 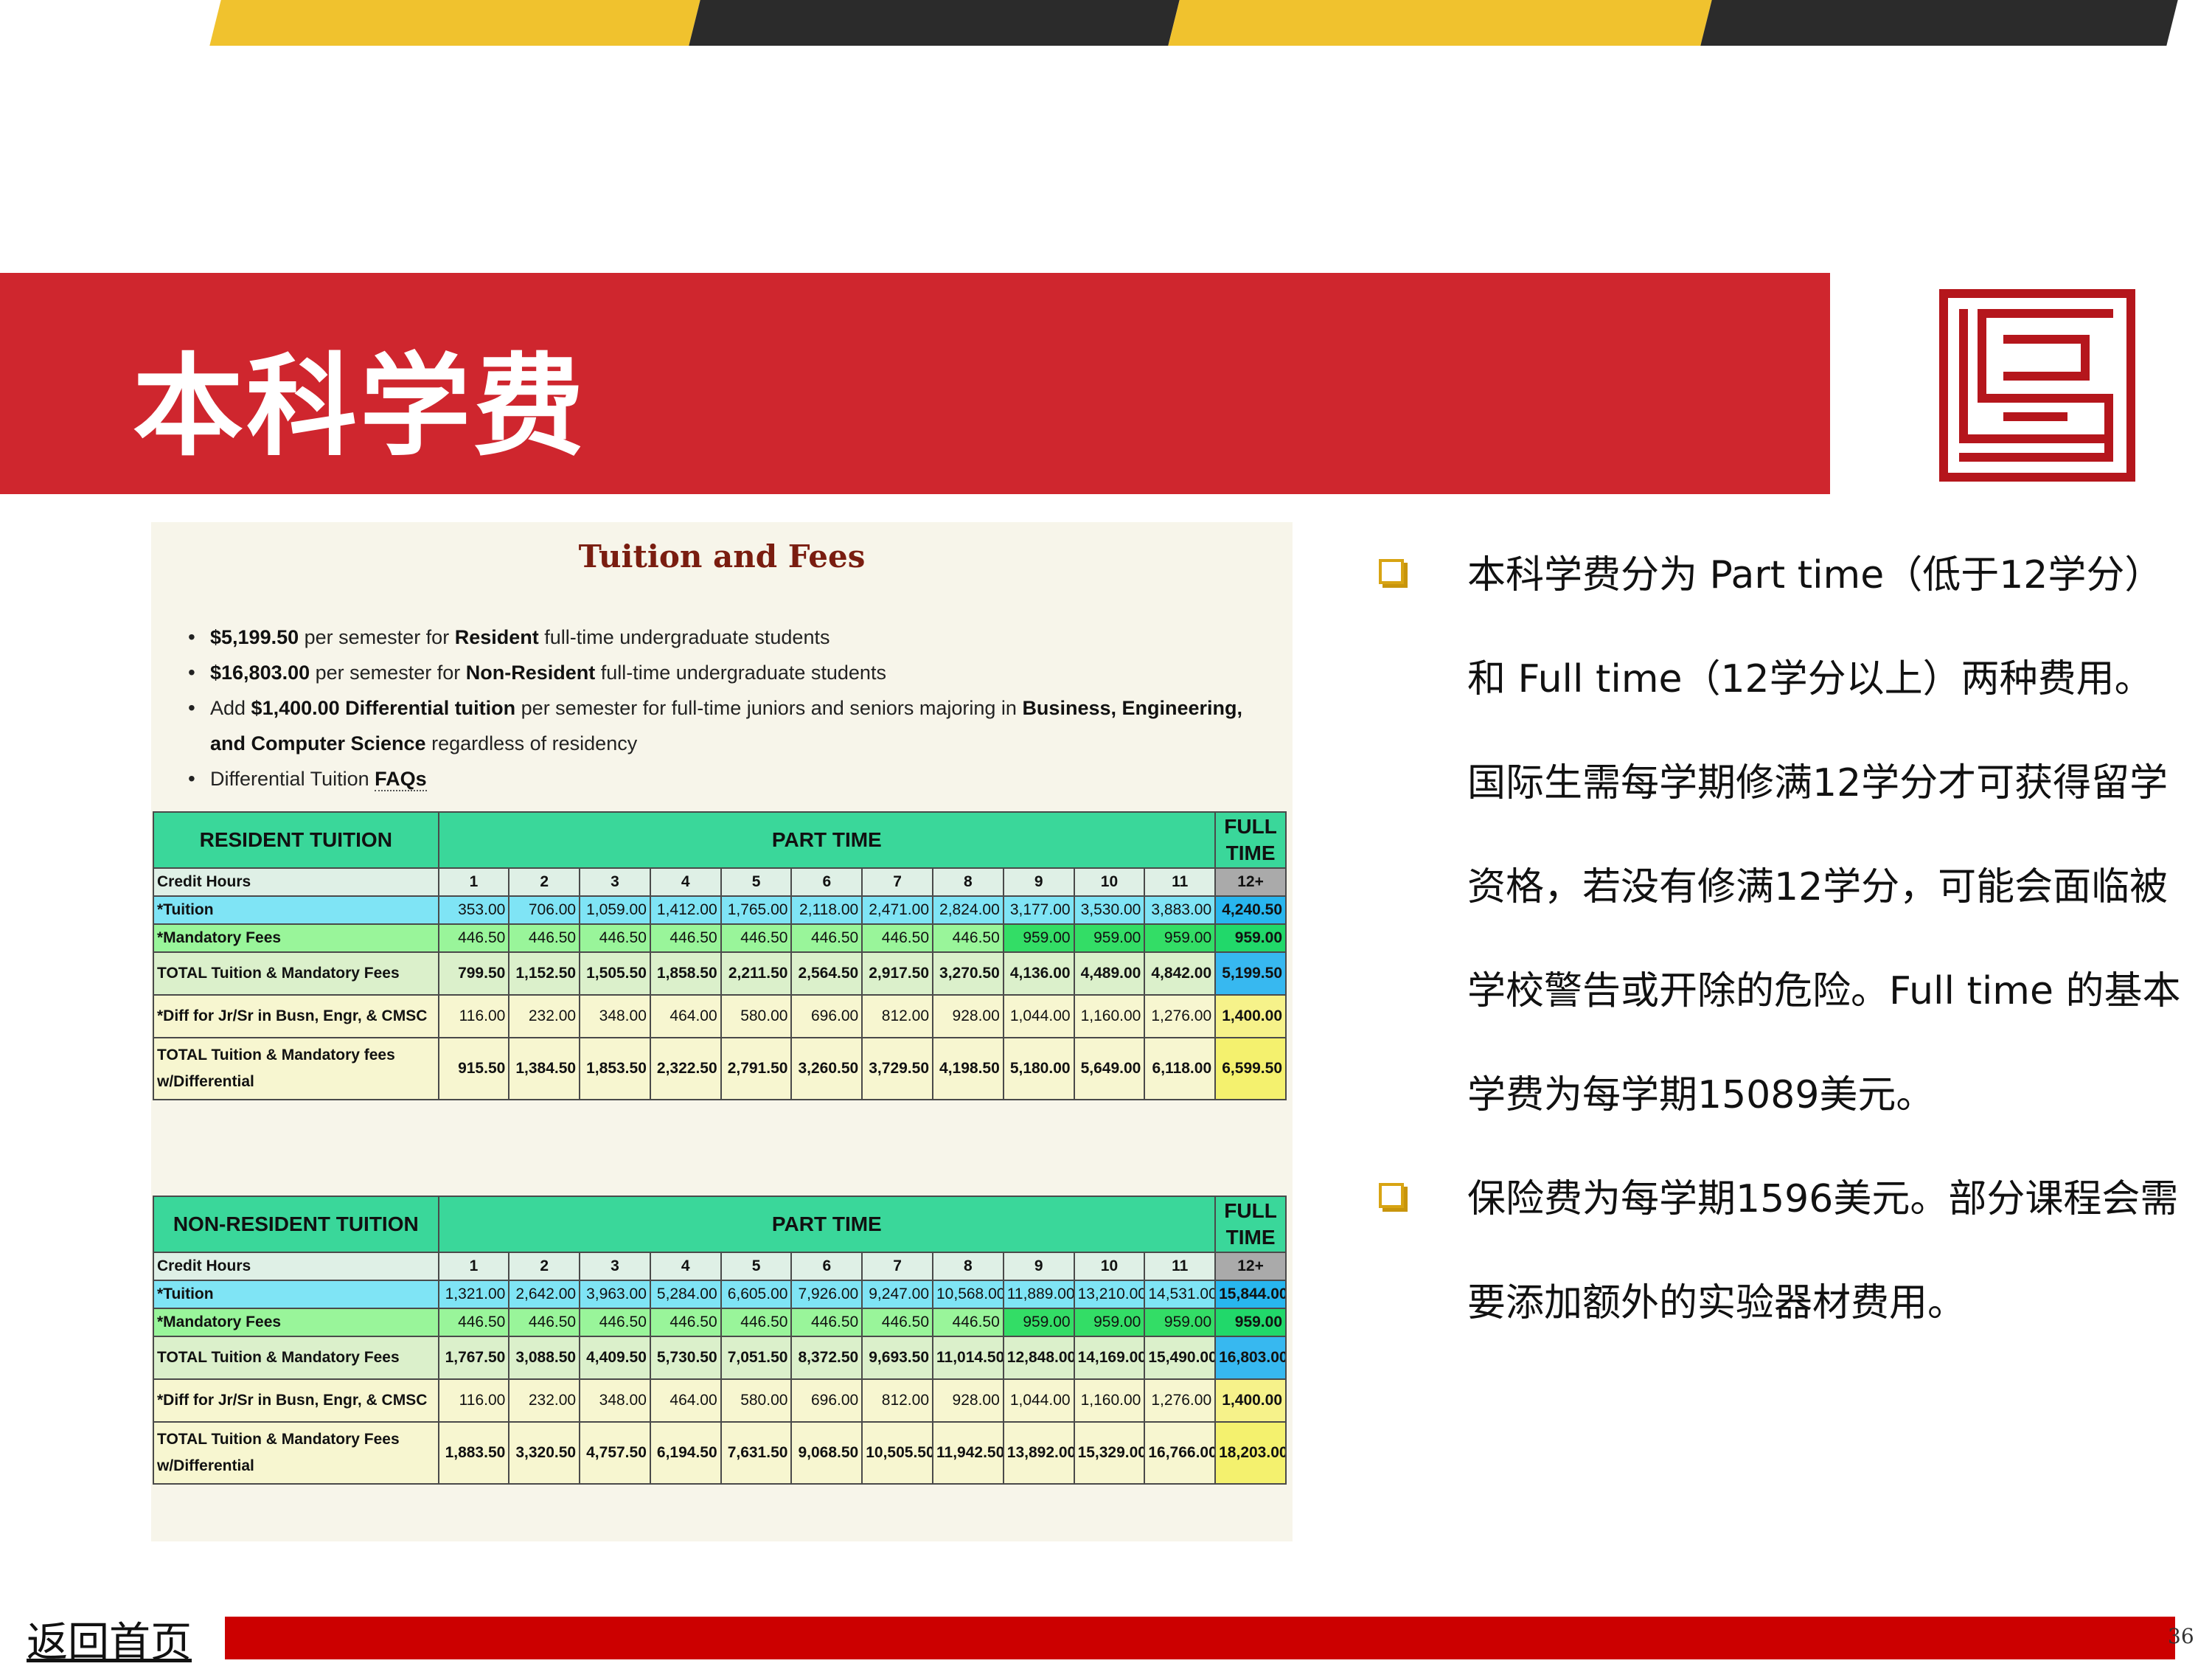 What do you see at coordinates (473, 1294) in the screenshot?
I see `table-cell: 1,321.00` at bounding box center [473, 1294].